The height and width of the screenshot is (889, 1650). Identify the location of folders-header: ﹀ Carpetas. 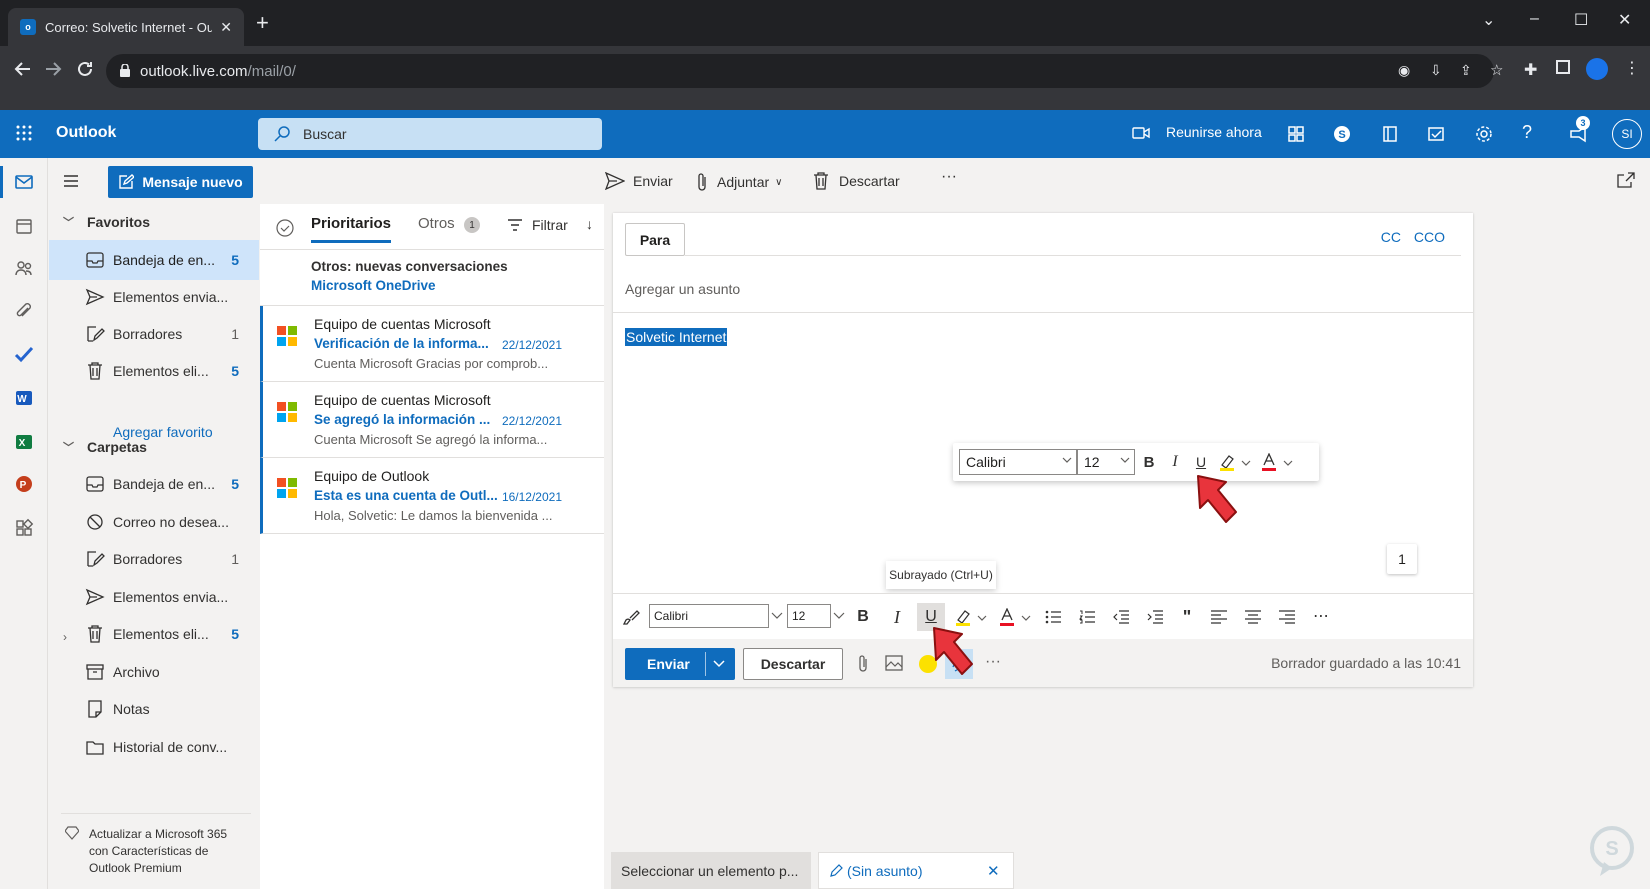
(105, 447).